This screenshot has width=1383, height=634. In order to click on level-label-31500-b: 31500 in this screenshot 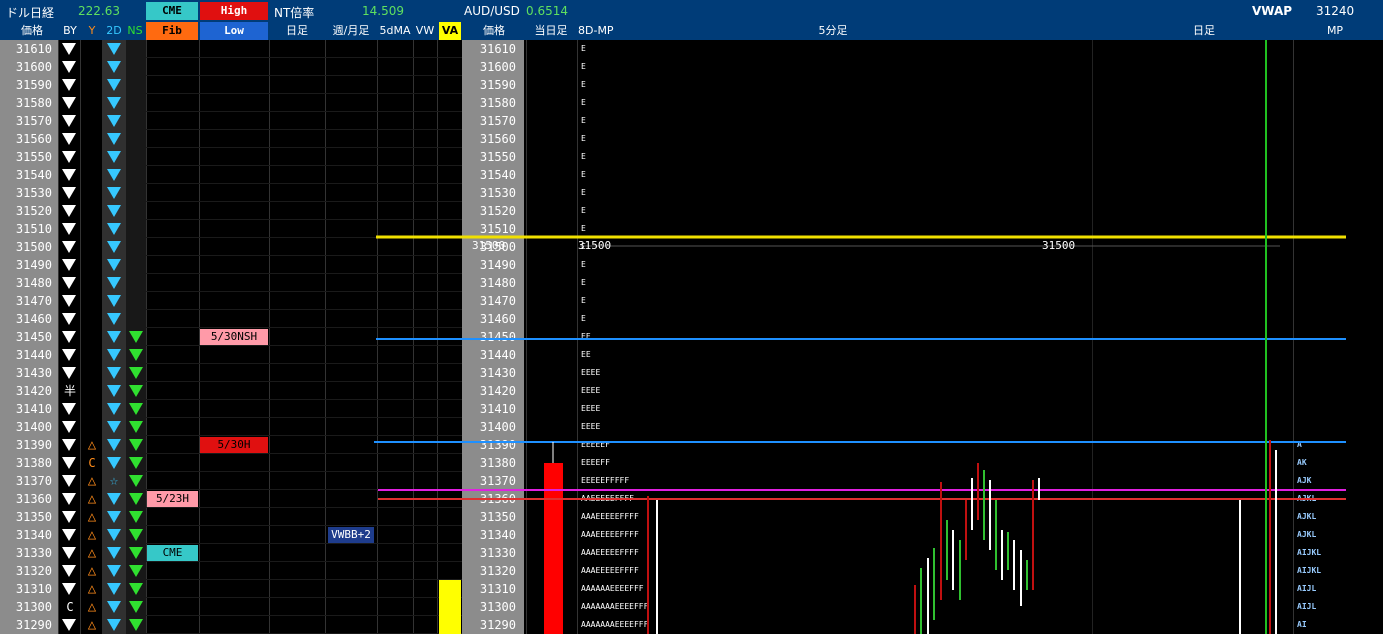, I will do `click(595, 245)`.